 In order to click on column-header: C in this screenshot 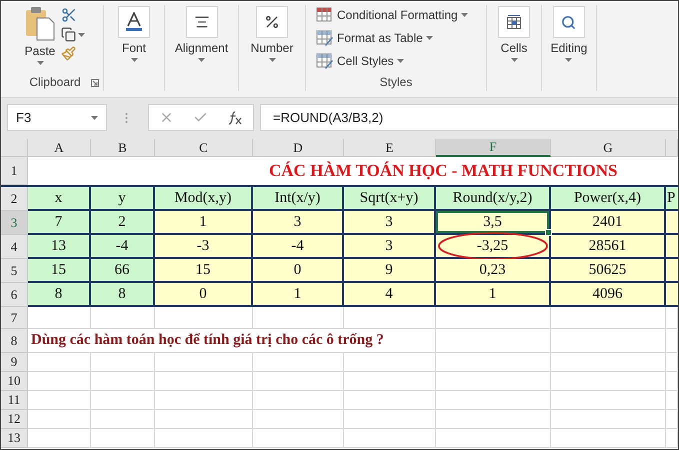, I will do `click(204, 148)`.